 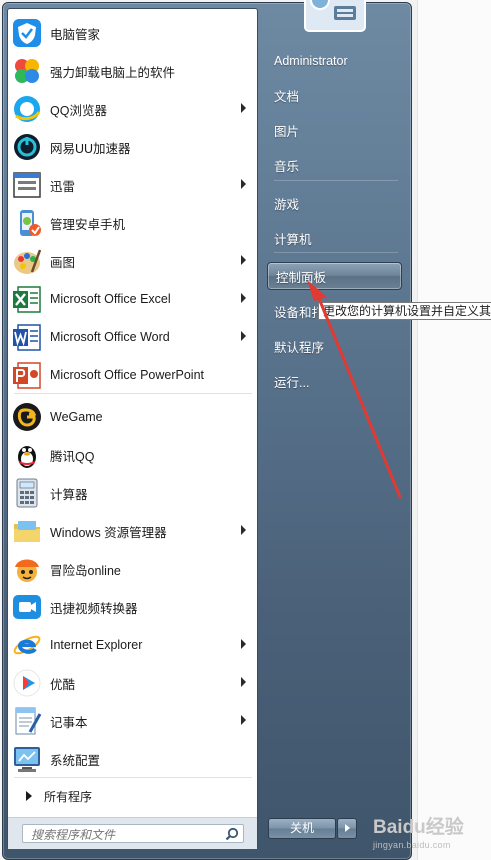 What do you see at coordinates (133, 185) in the screenshot?
I see `program-item: 迅雷` at bounding box center [133, 185].